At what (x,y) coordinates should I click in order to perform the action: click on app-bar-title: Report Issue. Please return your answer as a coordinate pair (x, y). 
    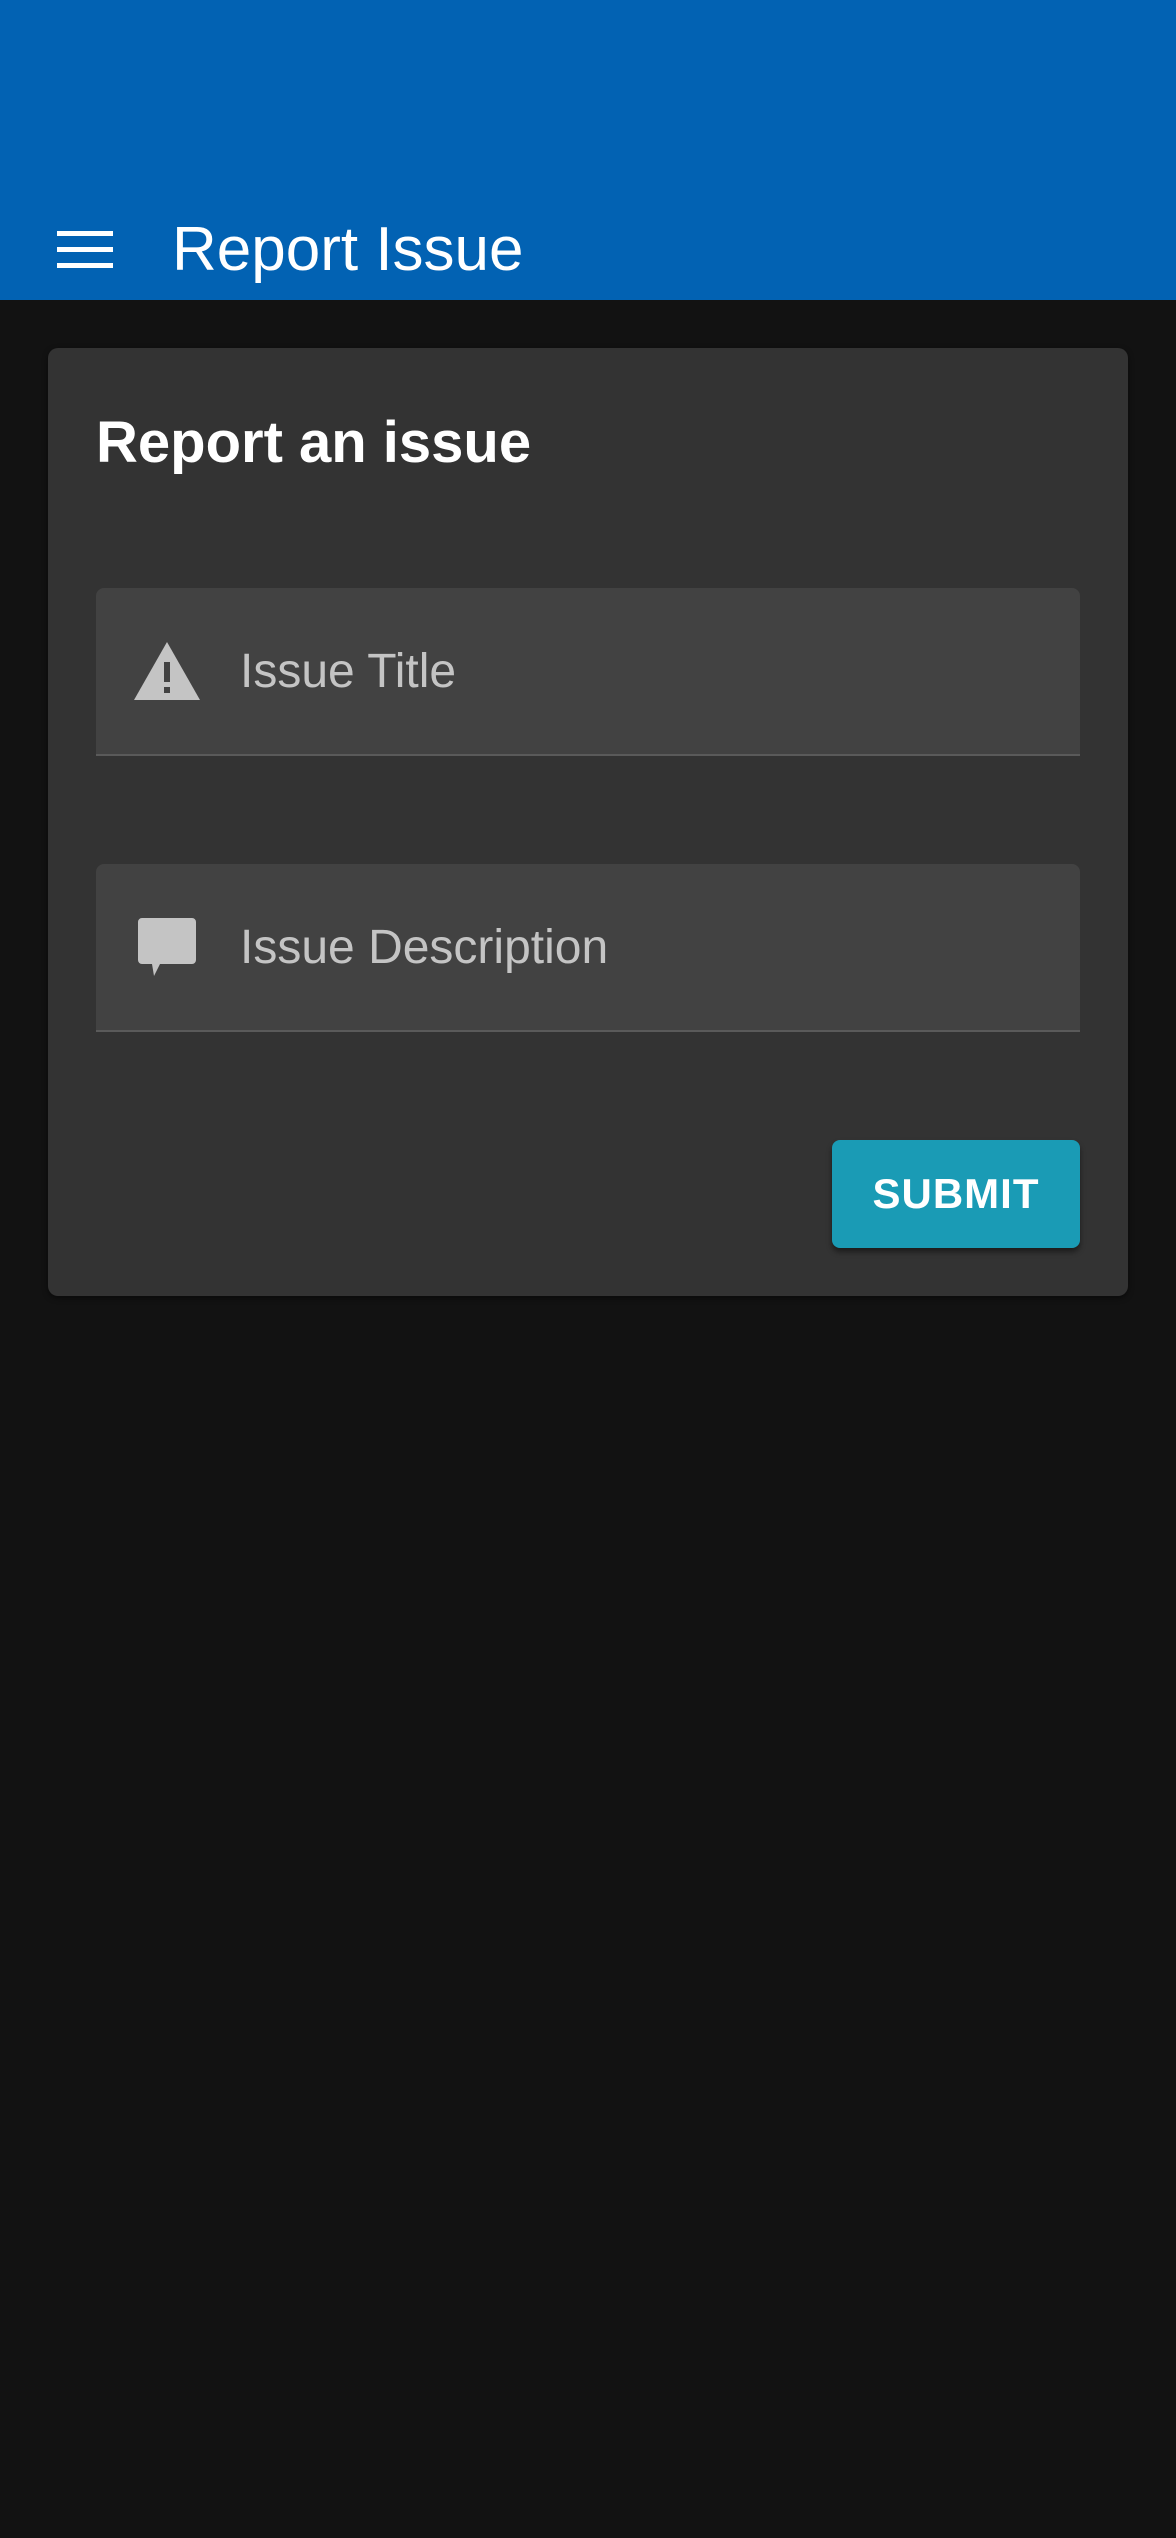
    Looking at the image, I should click on (348, 249).